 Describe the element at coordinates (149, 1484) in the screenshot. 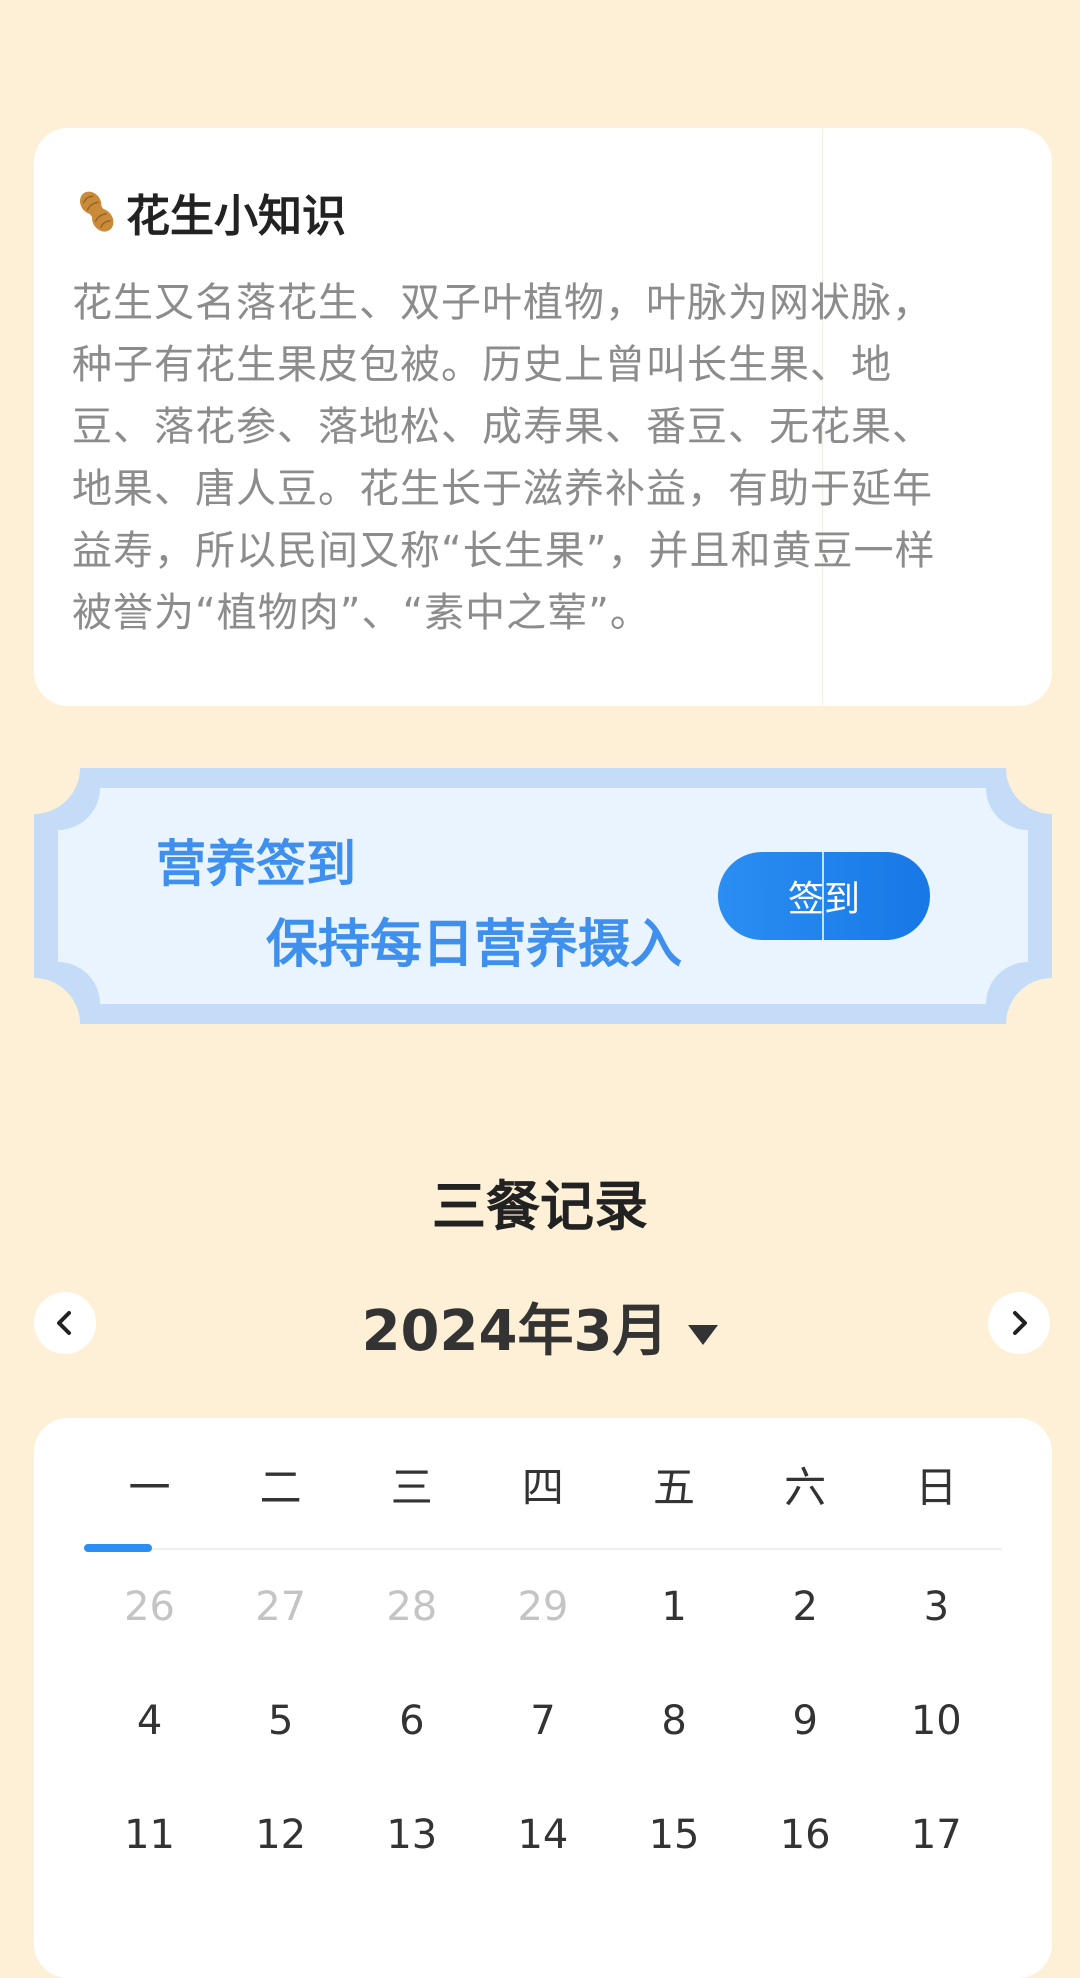

I see `weekday-mon: 一` at that location.